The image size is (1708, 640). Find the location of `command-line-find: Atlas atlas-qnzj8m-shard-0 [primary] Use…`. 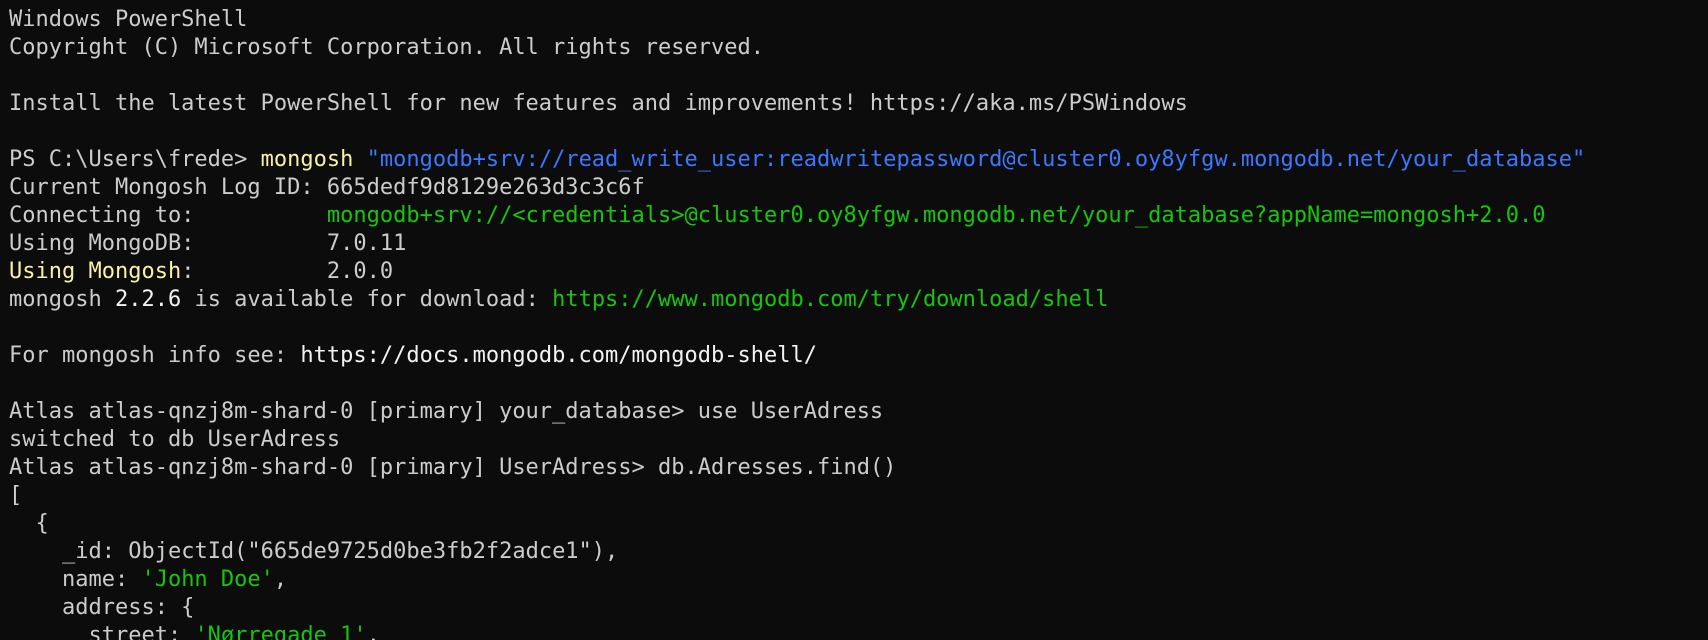

command-line-find: Atlas atlas-qnzj8m-shard-0 [primary] Use… is located at coordinates (858, 468).